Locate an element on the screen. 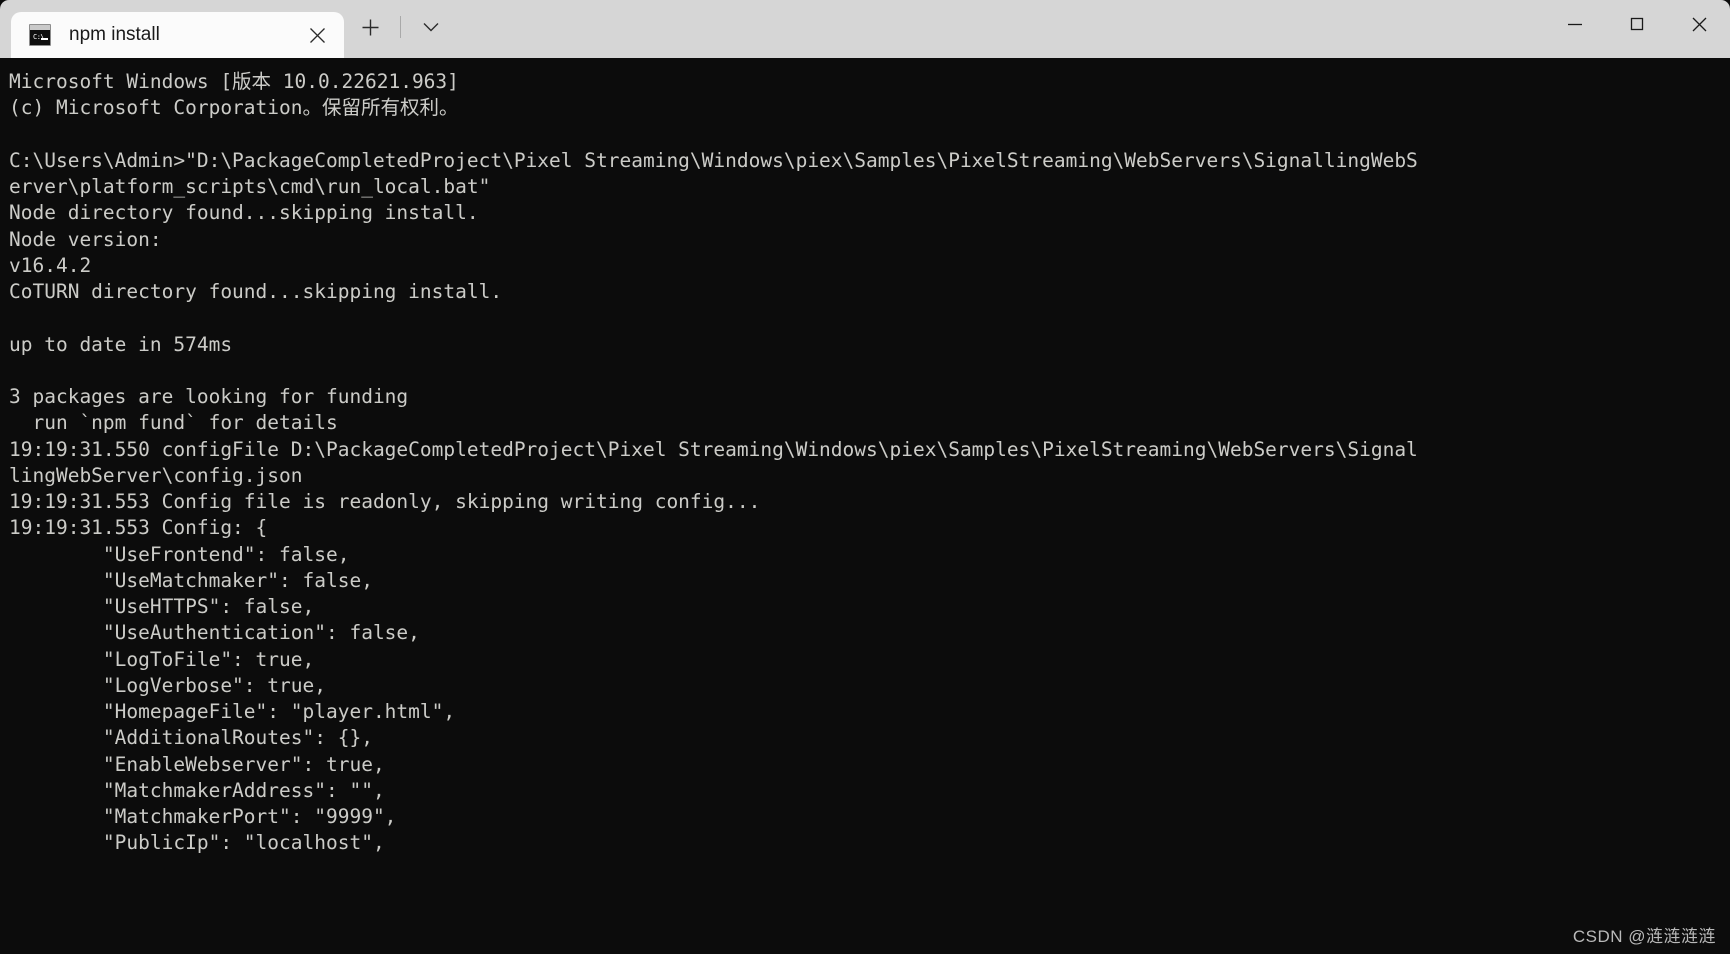 This screenshot has height=954, width=1730. tab-strip-divider is located at coordinates (400, 27).